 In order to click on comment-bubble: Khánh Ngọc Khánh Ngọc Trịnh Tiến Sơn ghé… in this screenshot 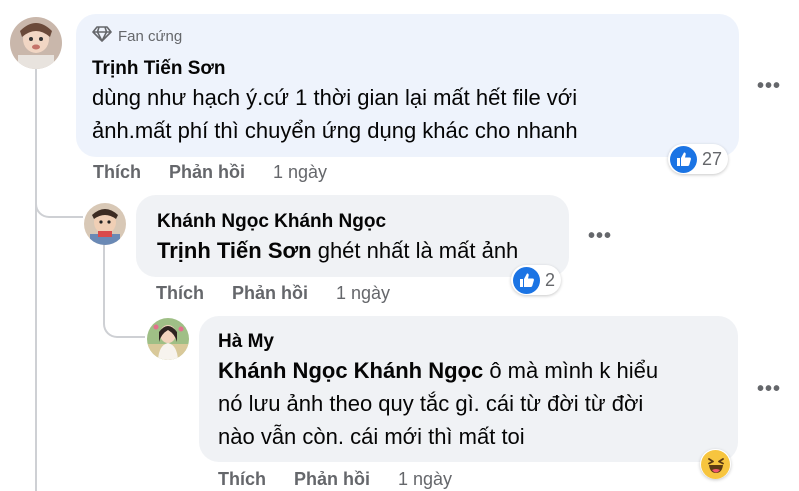, I will do `click(352, 236)`.